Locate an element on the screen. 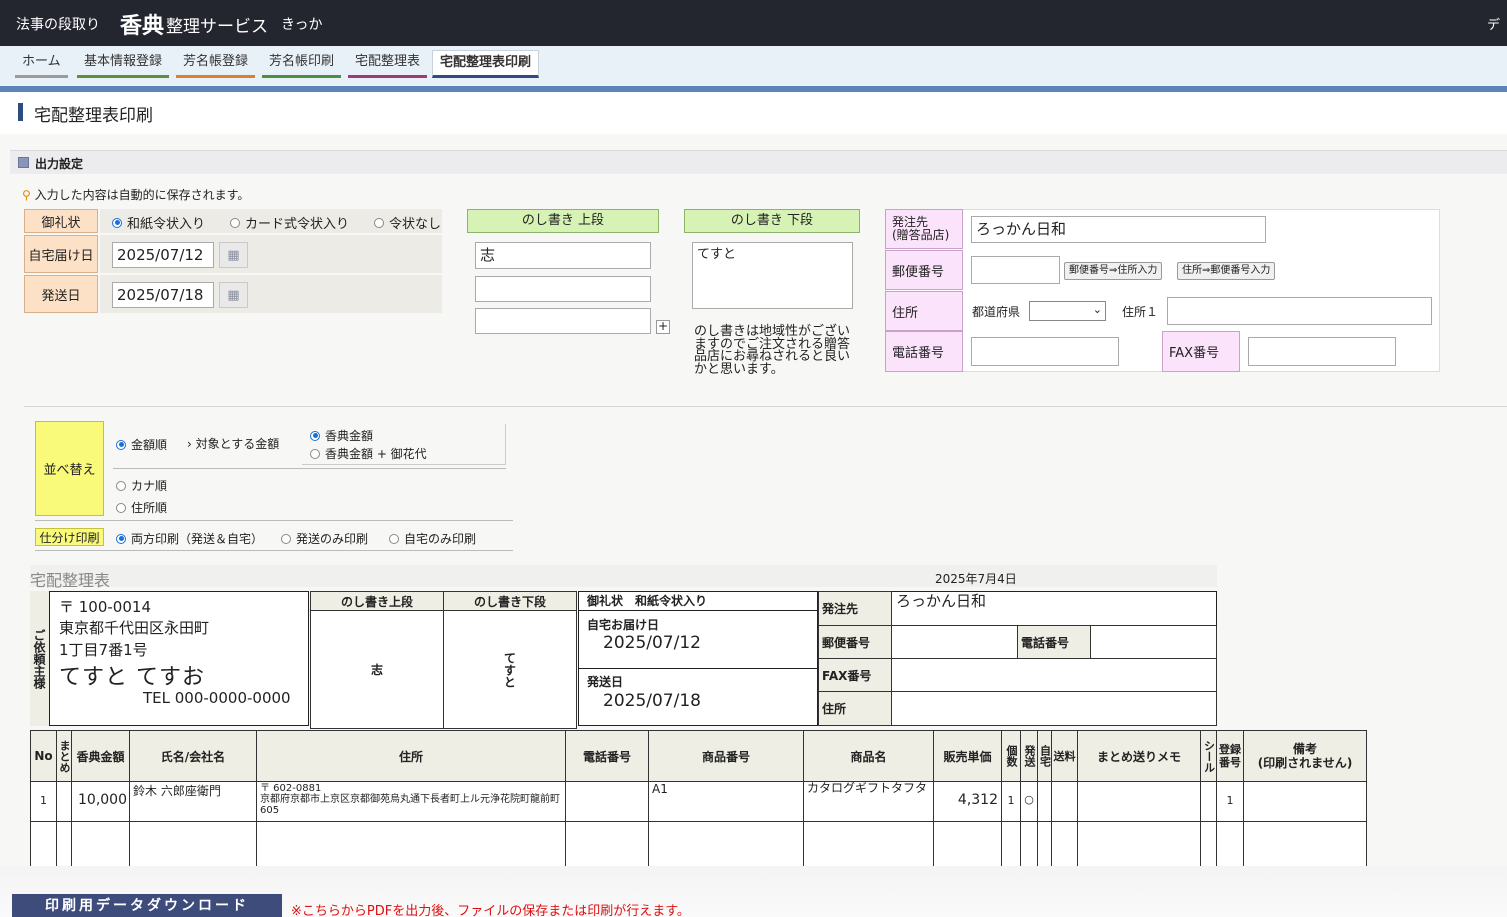 This screenshot has height=917, width=1507. address-to-postal-button: 住所⇒郵便番号入力 is located at coordinates (1226, 271).